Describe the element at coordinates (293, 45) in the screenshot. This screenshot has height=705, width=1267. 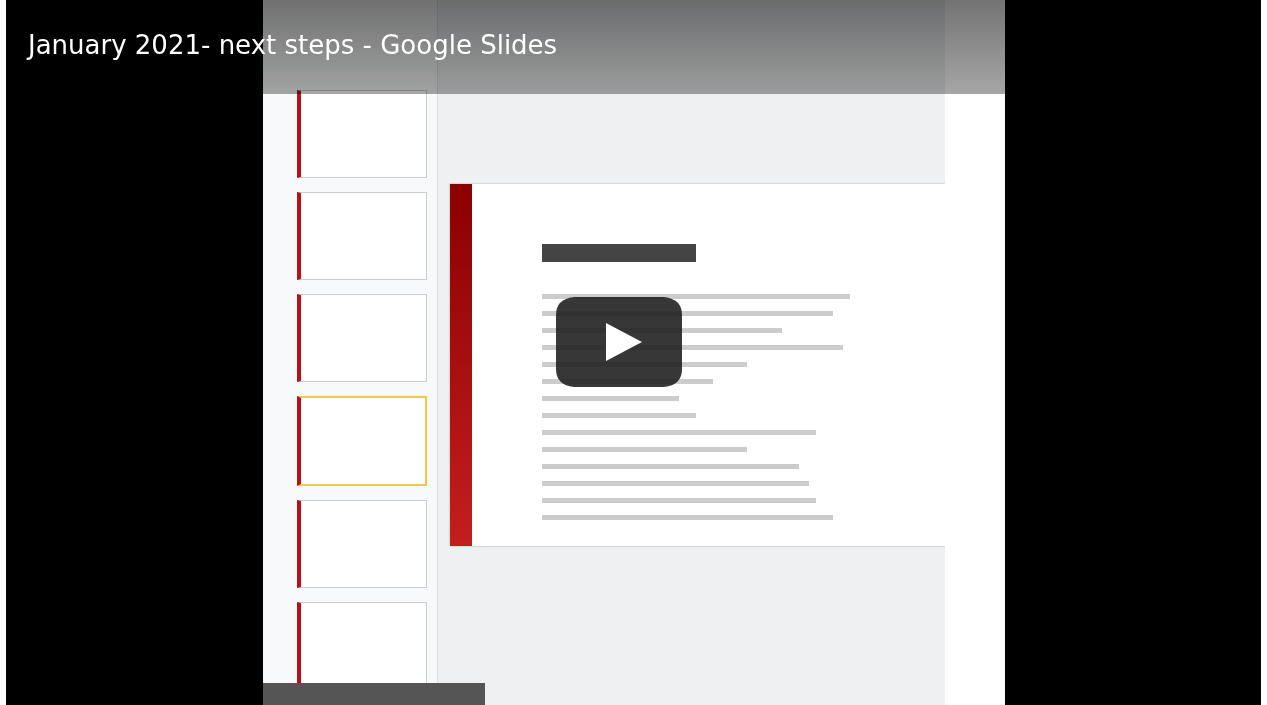
I see `video-title: January 2021- next steps - Google Slides` at that location.